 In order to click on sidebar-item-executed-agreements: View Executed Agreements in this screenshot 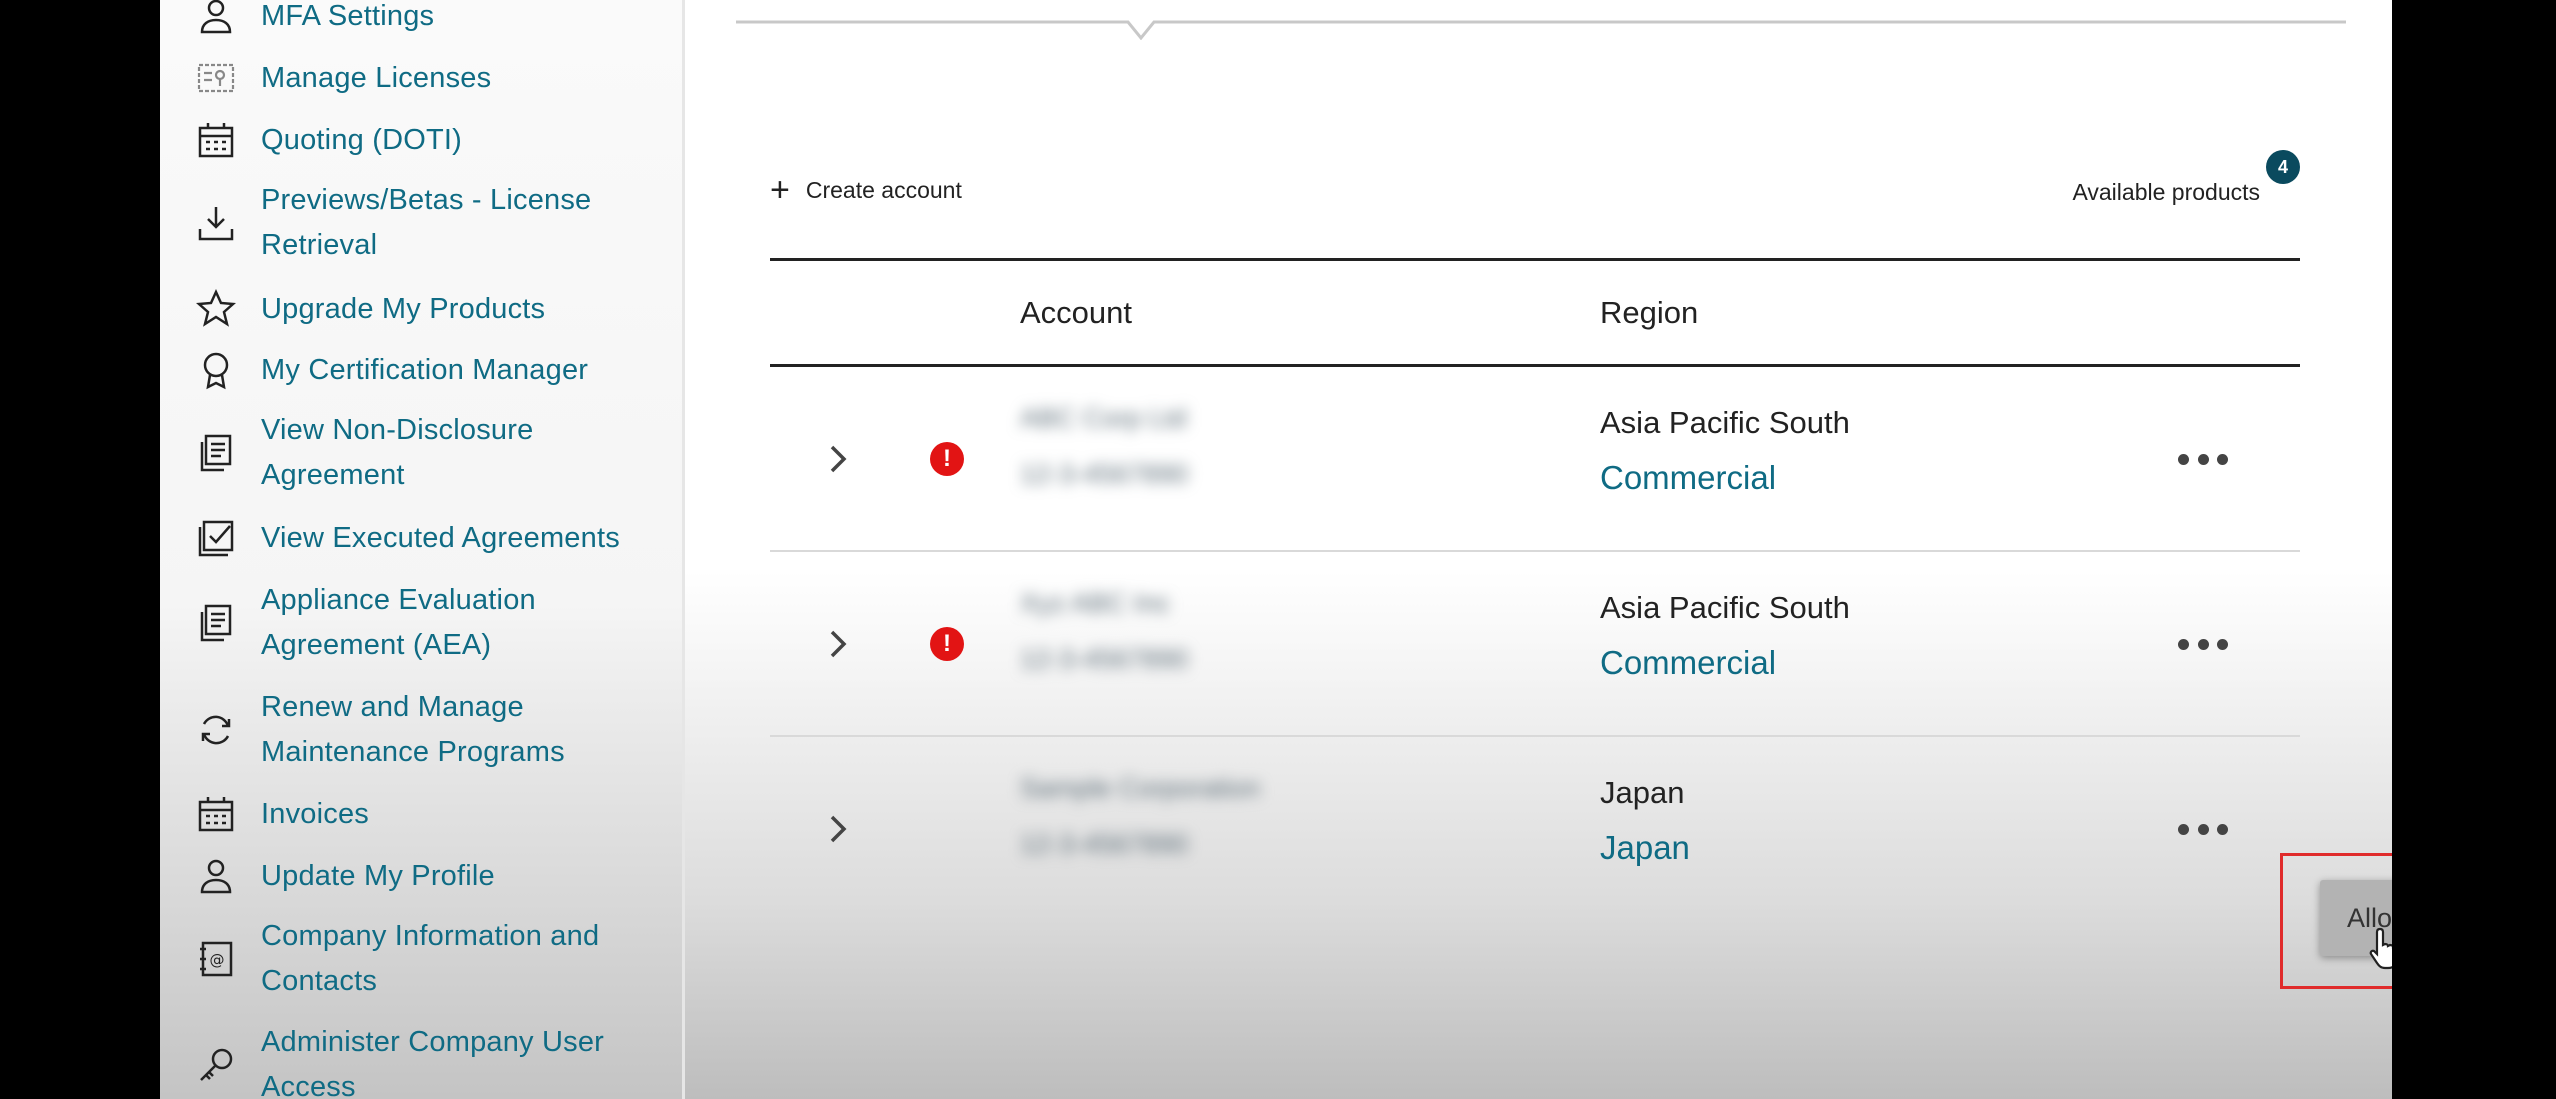, I will do `click(427, 538)`.